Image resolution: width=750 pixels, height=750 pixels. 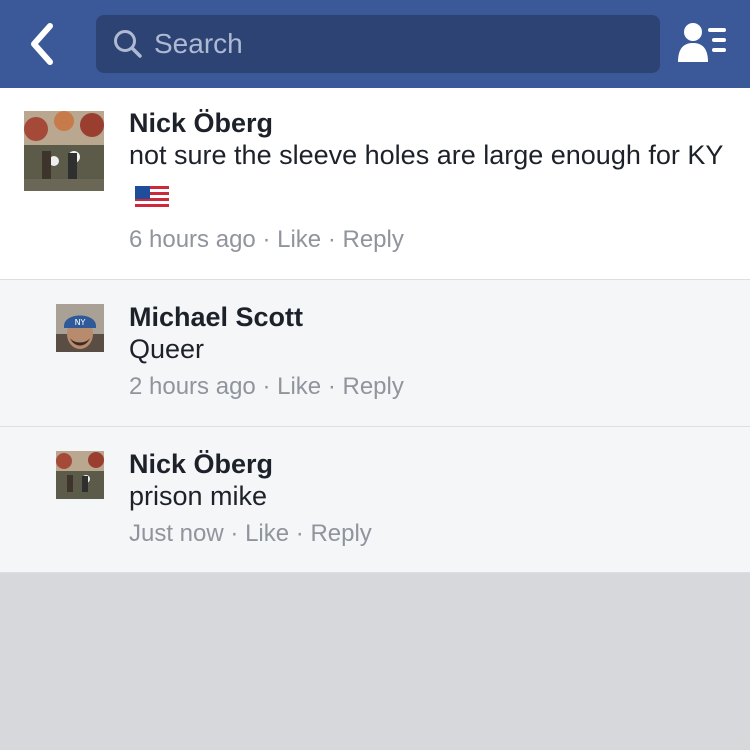 I want to click on search-box, so click(x=378, y=44).